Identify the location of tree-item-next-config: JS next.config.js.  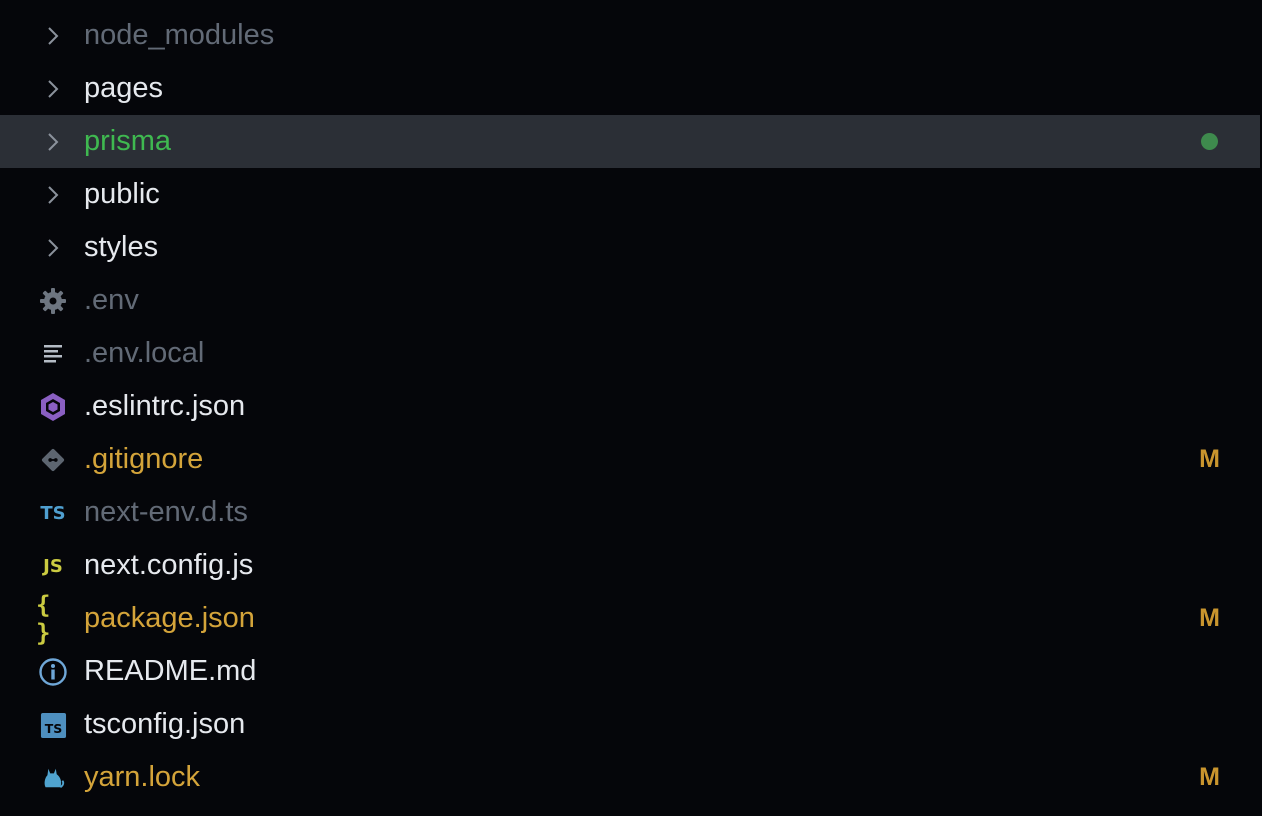
(630, 565).